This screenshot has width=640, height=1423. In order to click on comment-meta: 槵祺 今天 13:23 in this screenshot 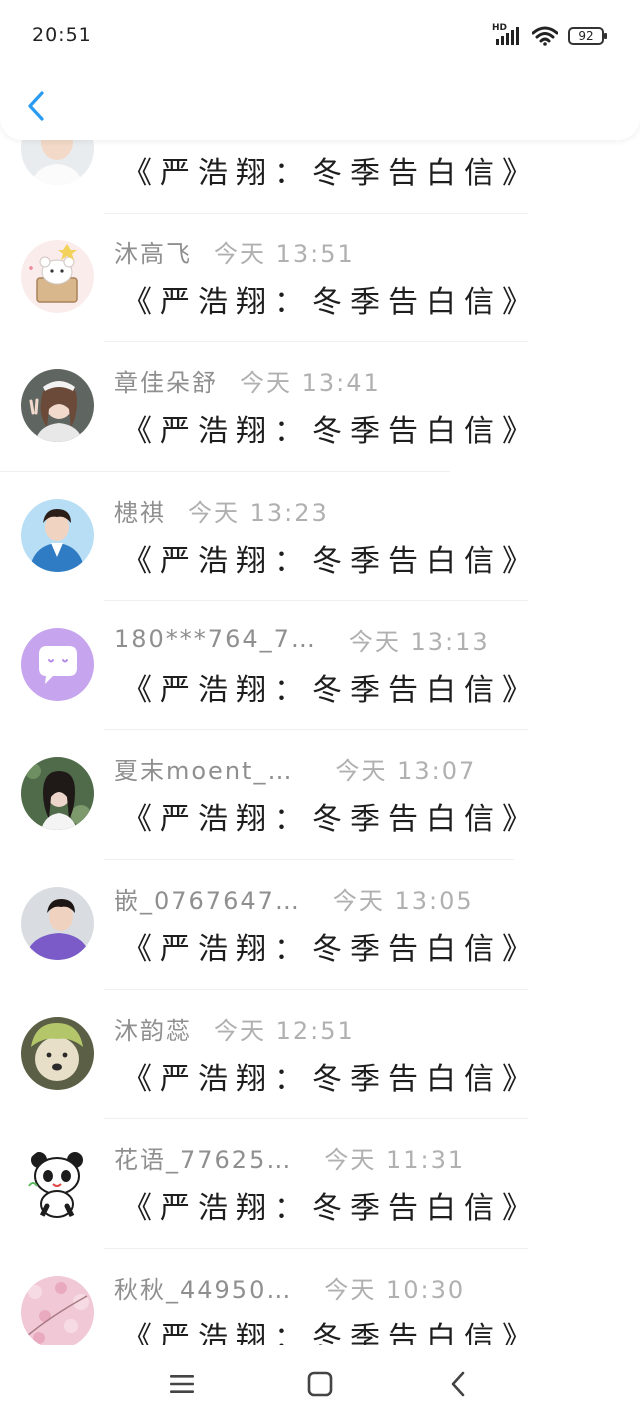, I will do `click(221, 510)`.